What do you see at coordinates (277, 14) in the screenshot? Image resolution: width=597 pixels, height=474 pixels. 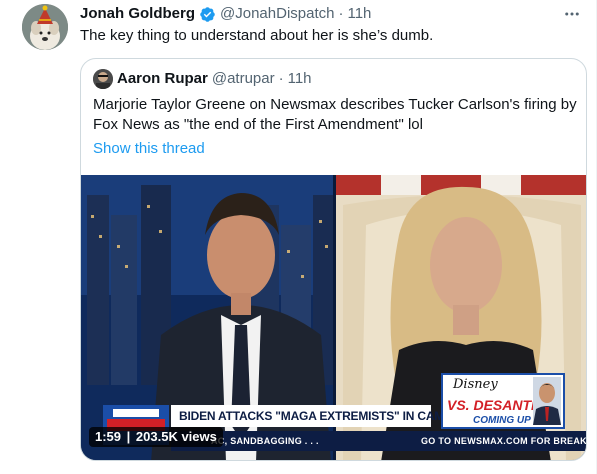 I see `author-handle: @JonahDispatch` at bounding box center [277, 14].